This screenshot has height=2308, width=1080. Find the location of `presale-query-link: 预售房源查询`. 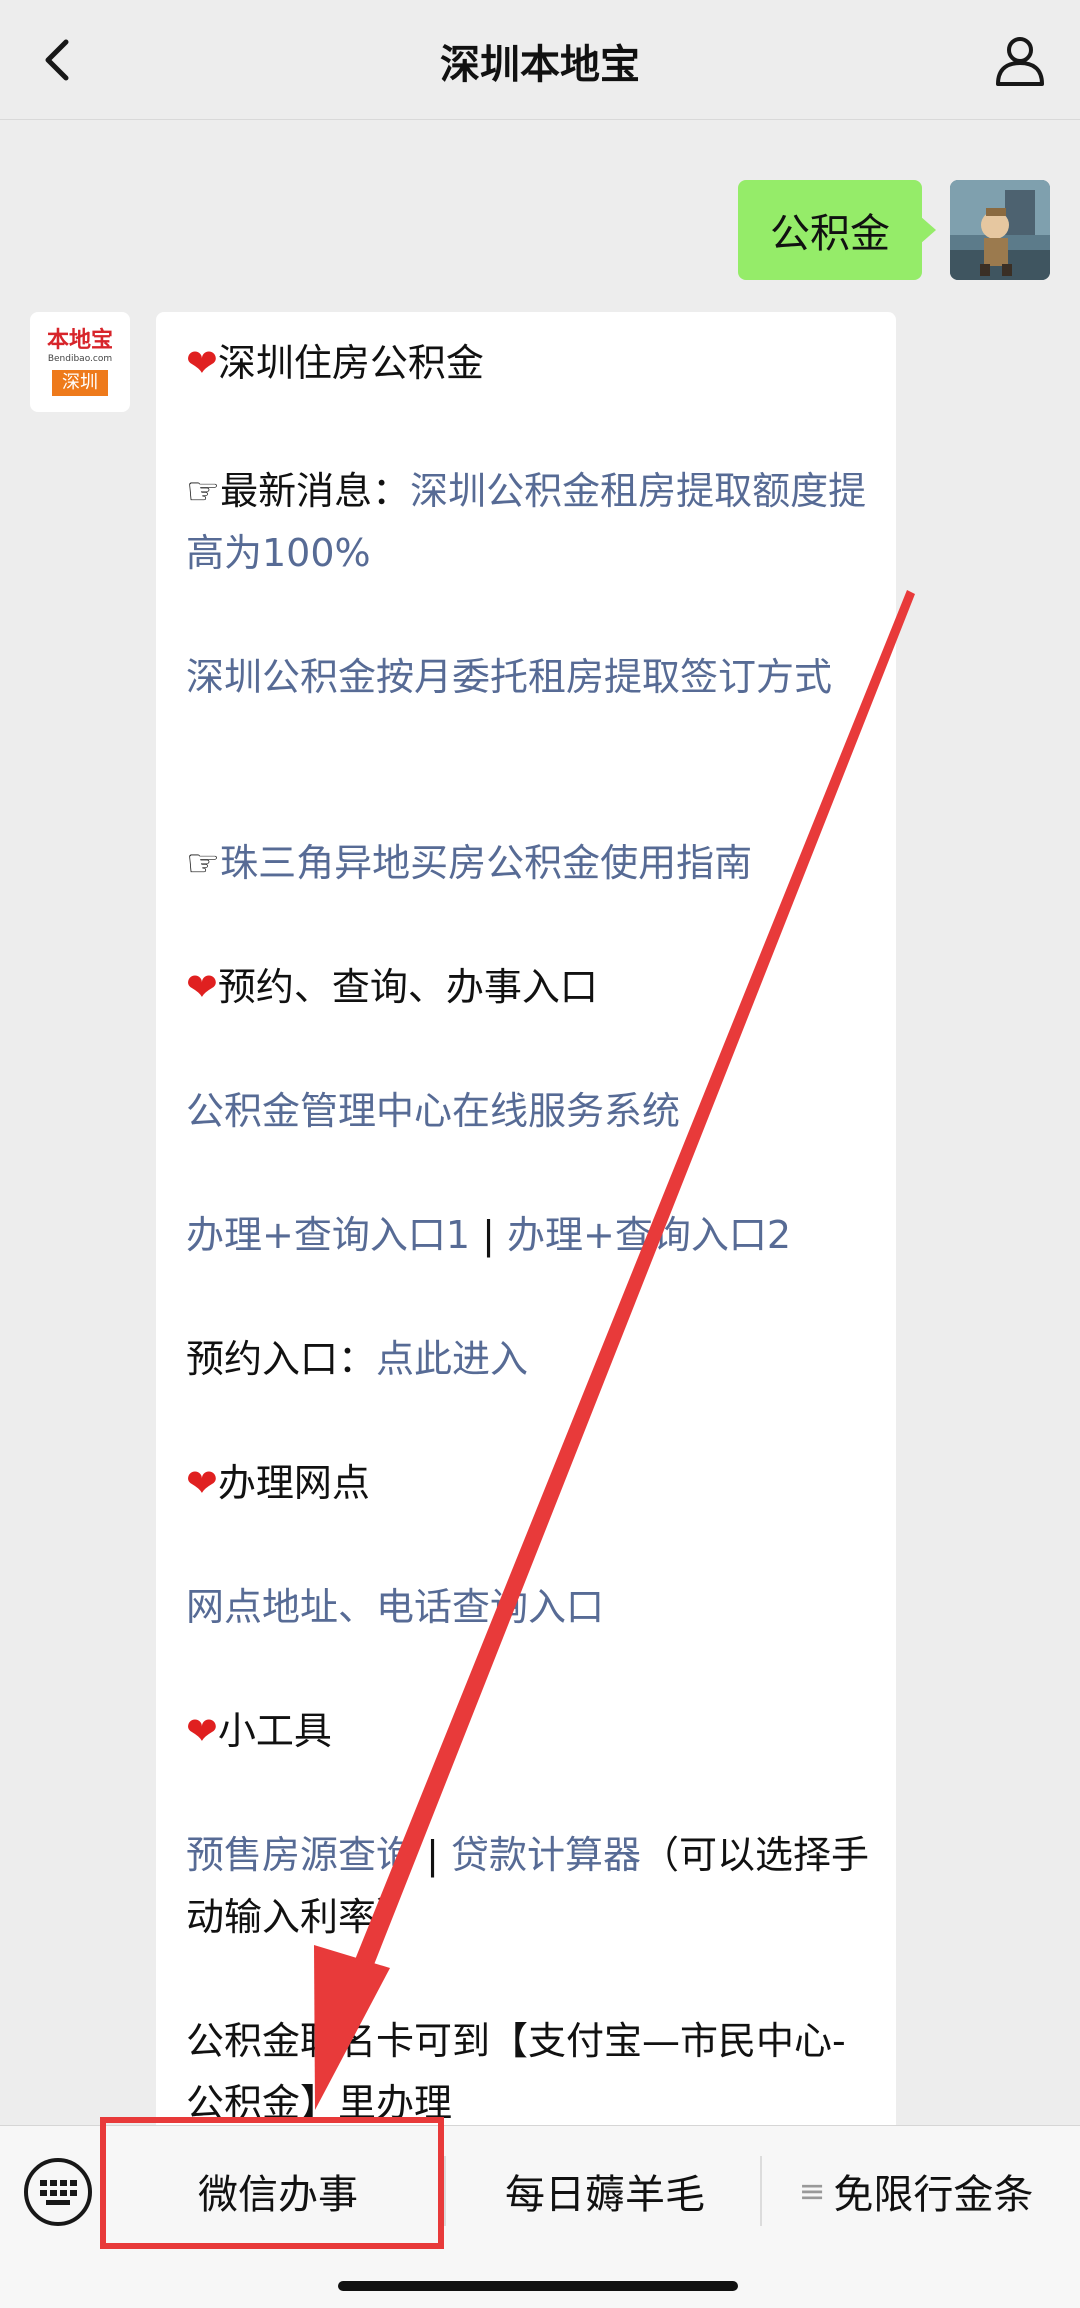

presale-query-link: 预售房源查询 is located at coordinates (300, 1855).